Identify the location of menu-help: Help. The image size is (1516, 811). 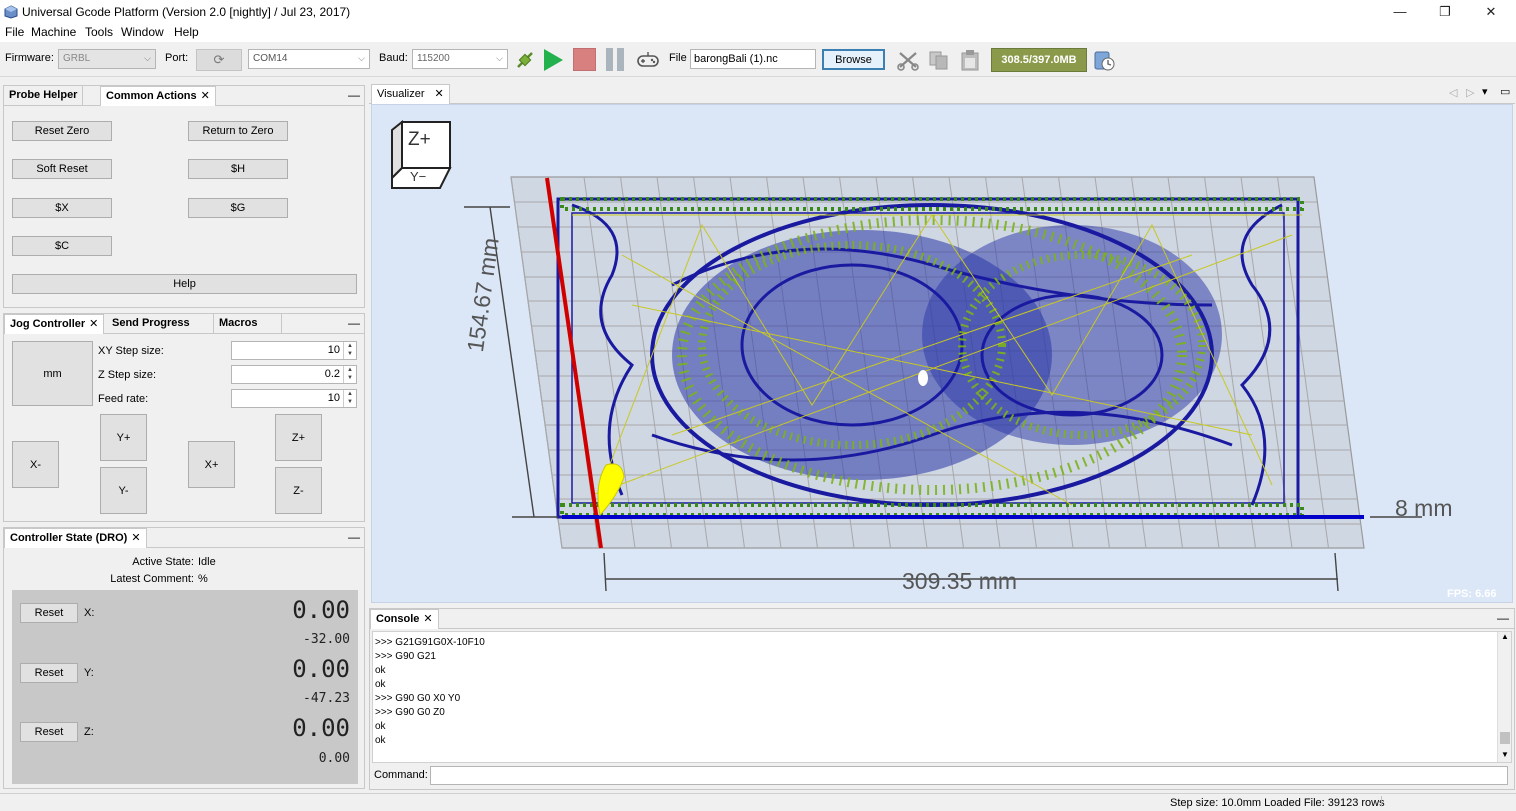
(186, 32).